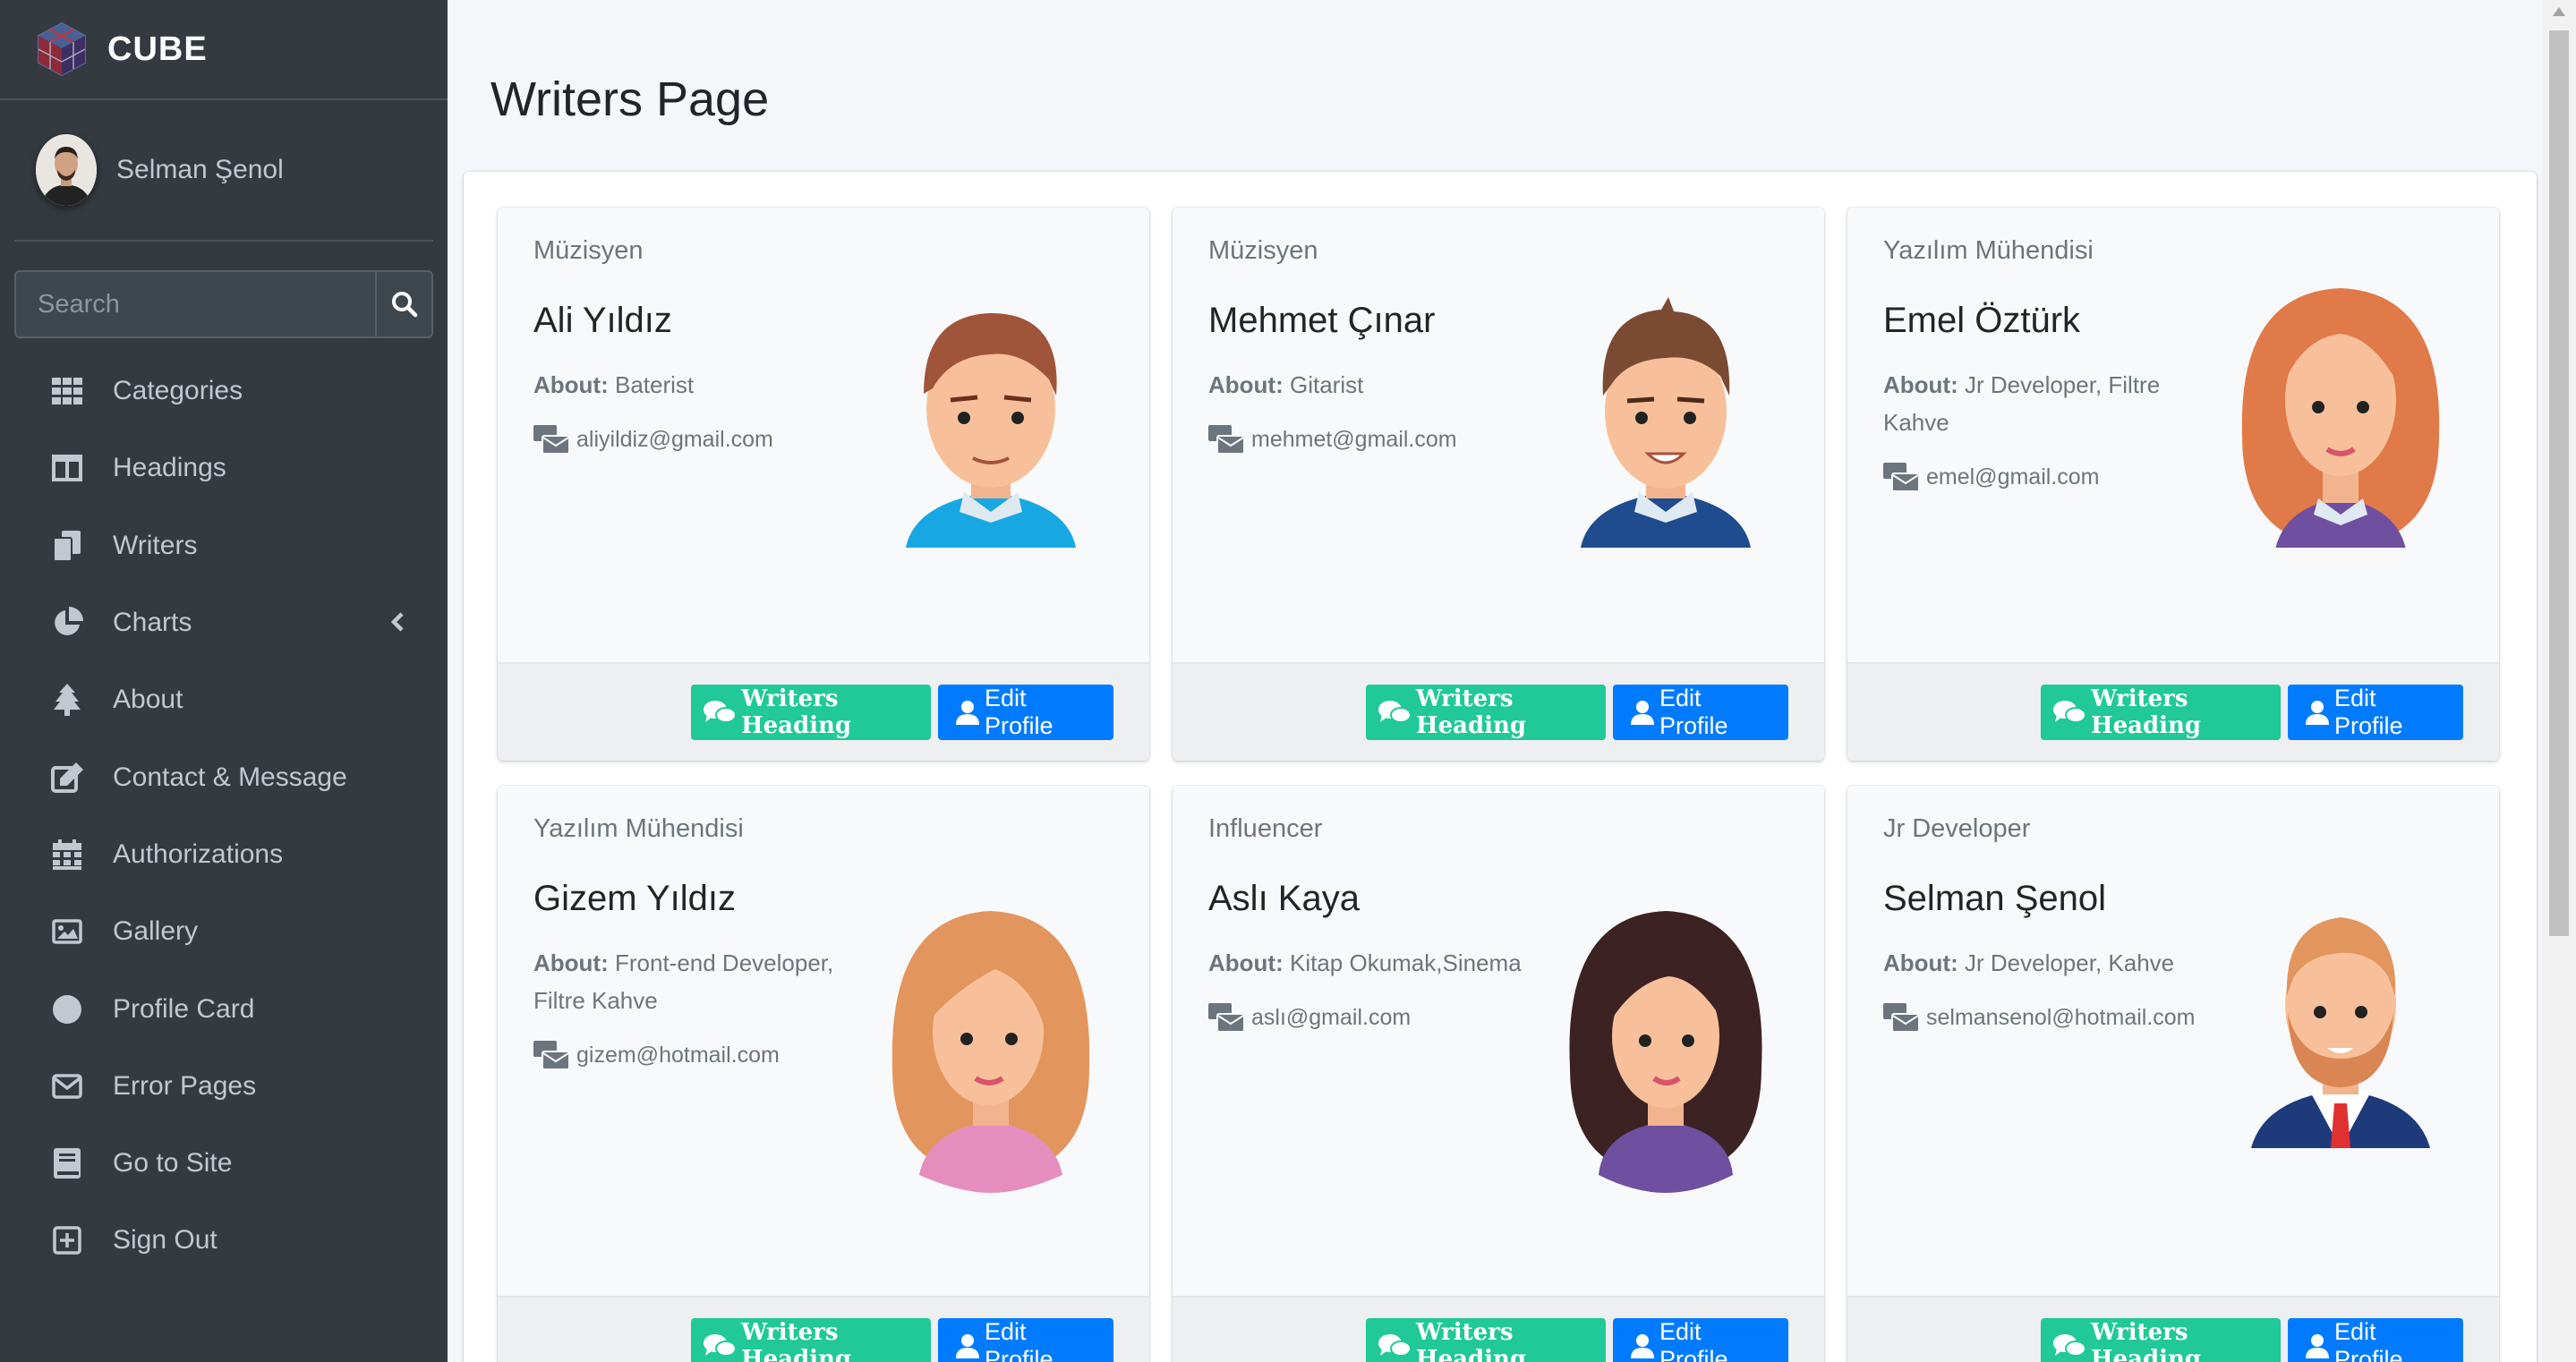  What do you see at coordinates (224, 699) in the screenshot?
I see `sidebar-item-about: About` at bounding box center [224, 699].